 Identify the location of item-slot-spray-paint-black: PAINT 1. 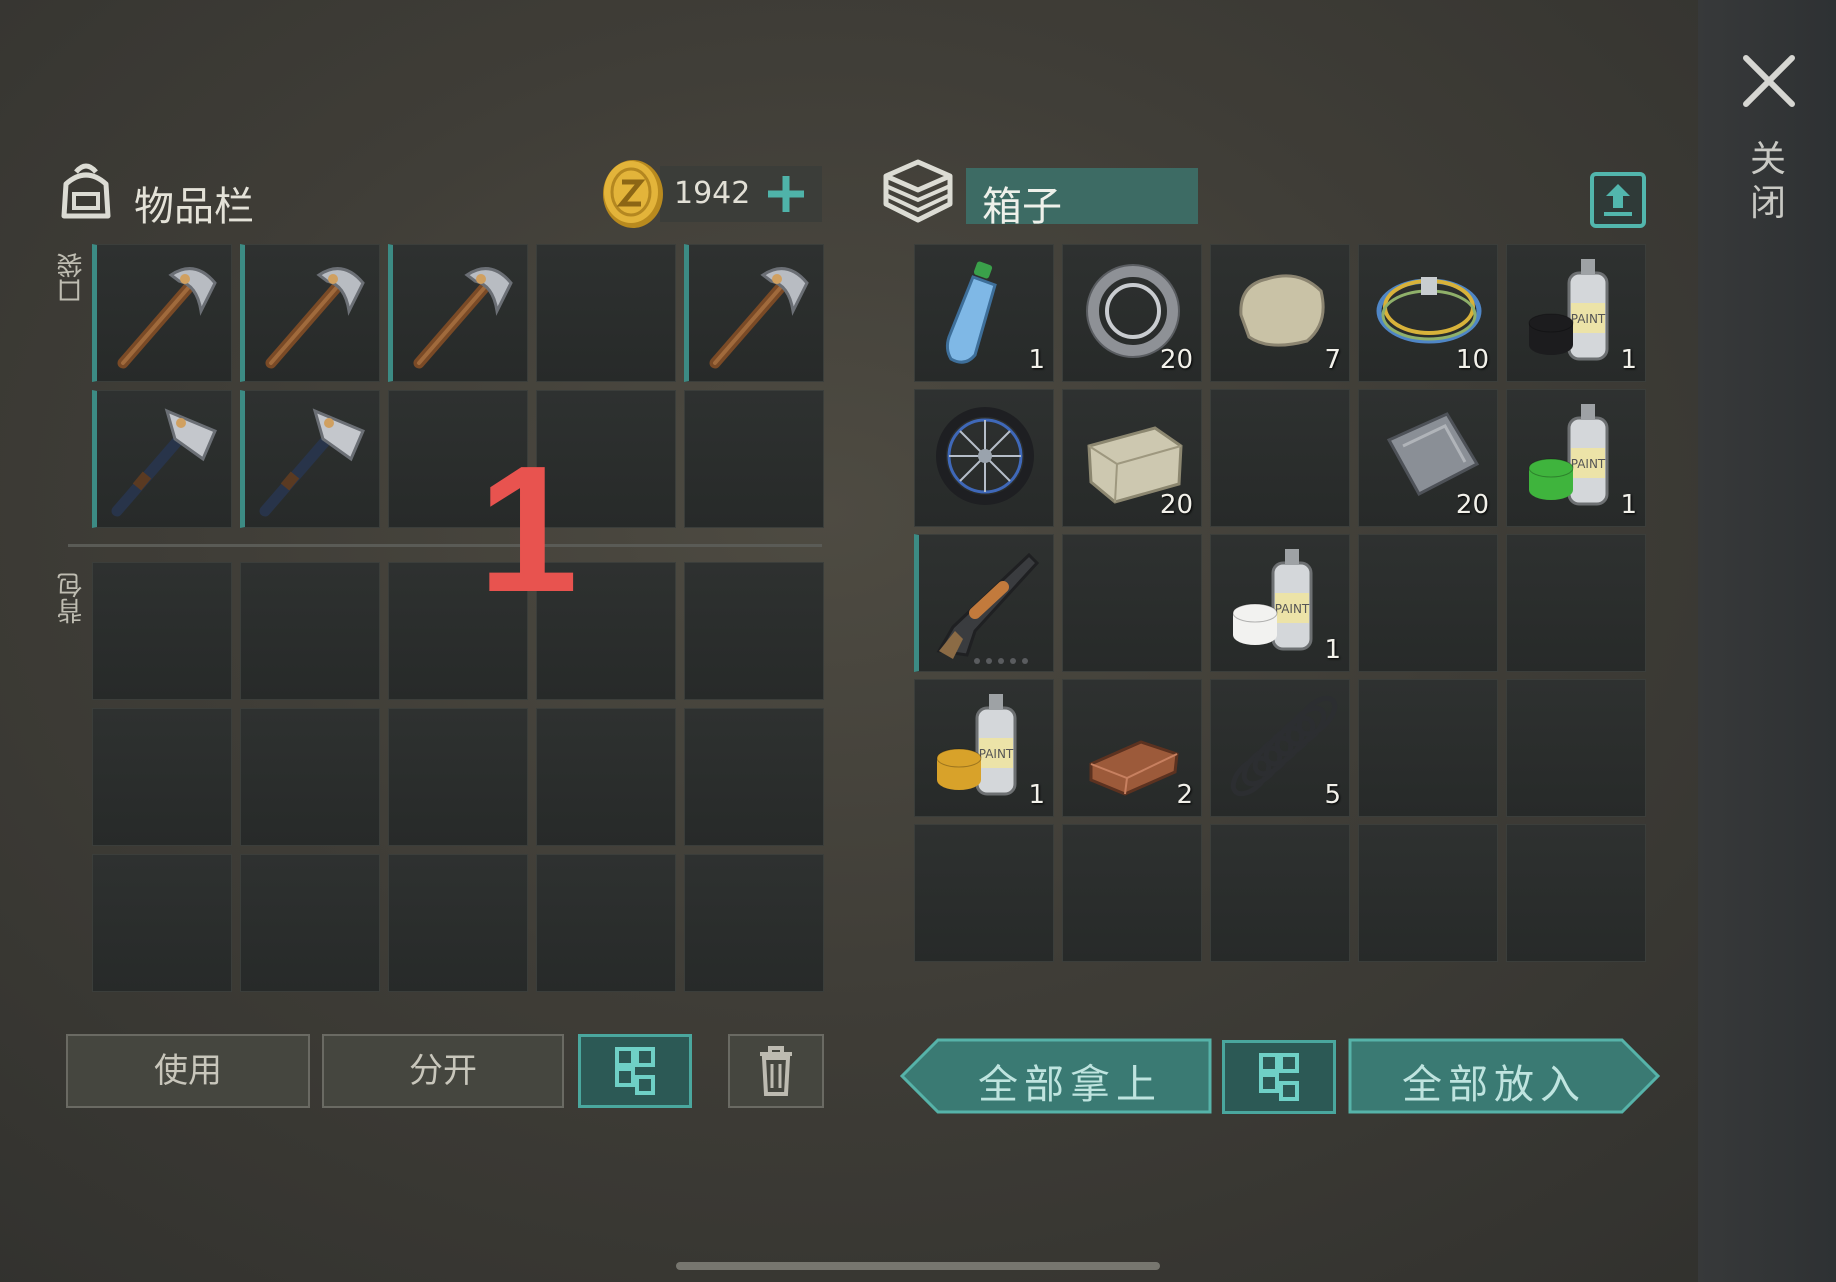
(1576, 313).